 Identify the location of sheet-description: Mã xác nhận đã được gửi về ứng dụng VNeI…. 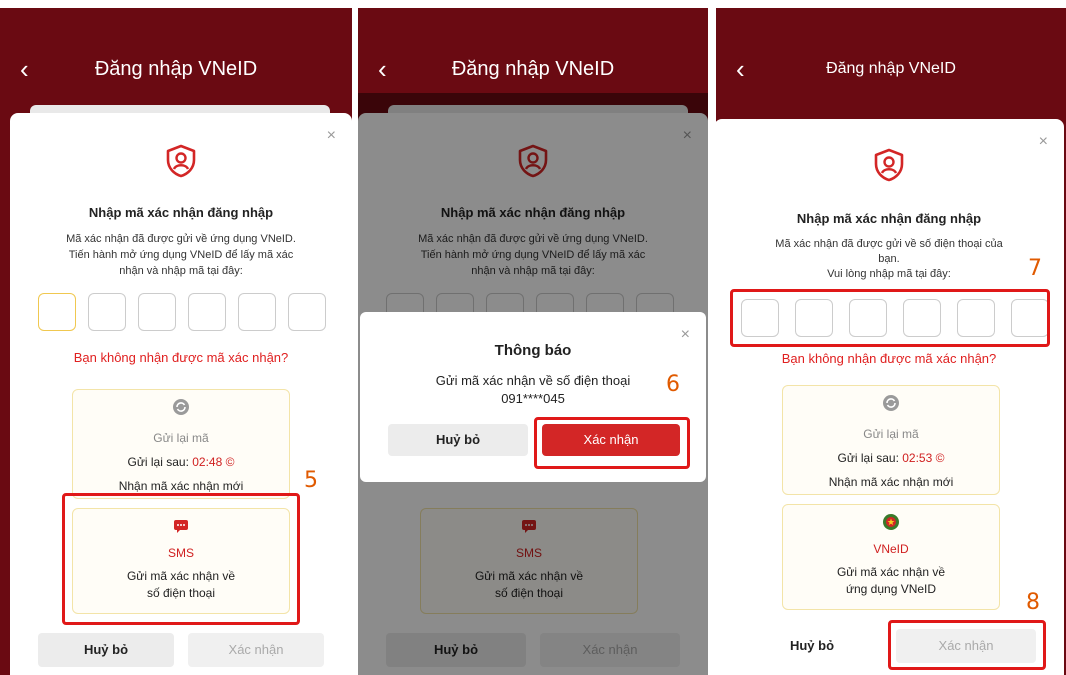
(181, 255).